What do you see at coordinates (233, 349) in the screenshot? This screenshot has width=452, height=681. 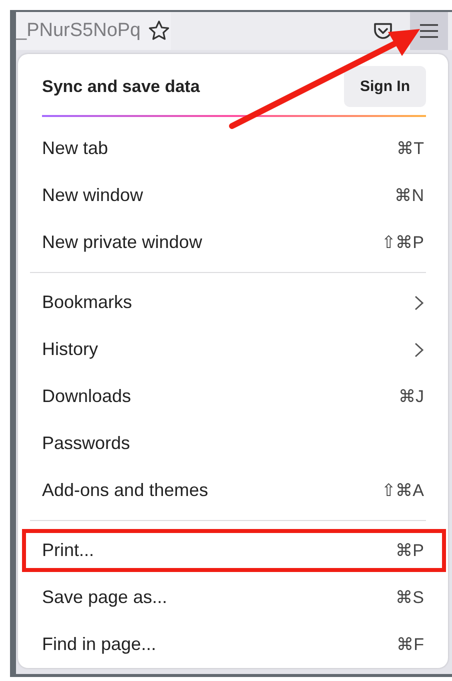 I see `menu-item: History` at bounding box center [233, 349].